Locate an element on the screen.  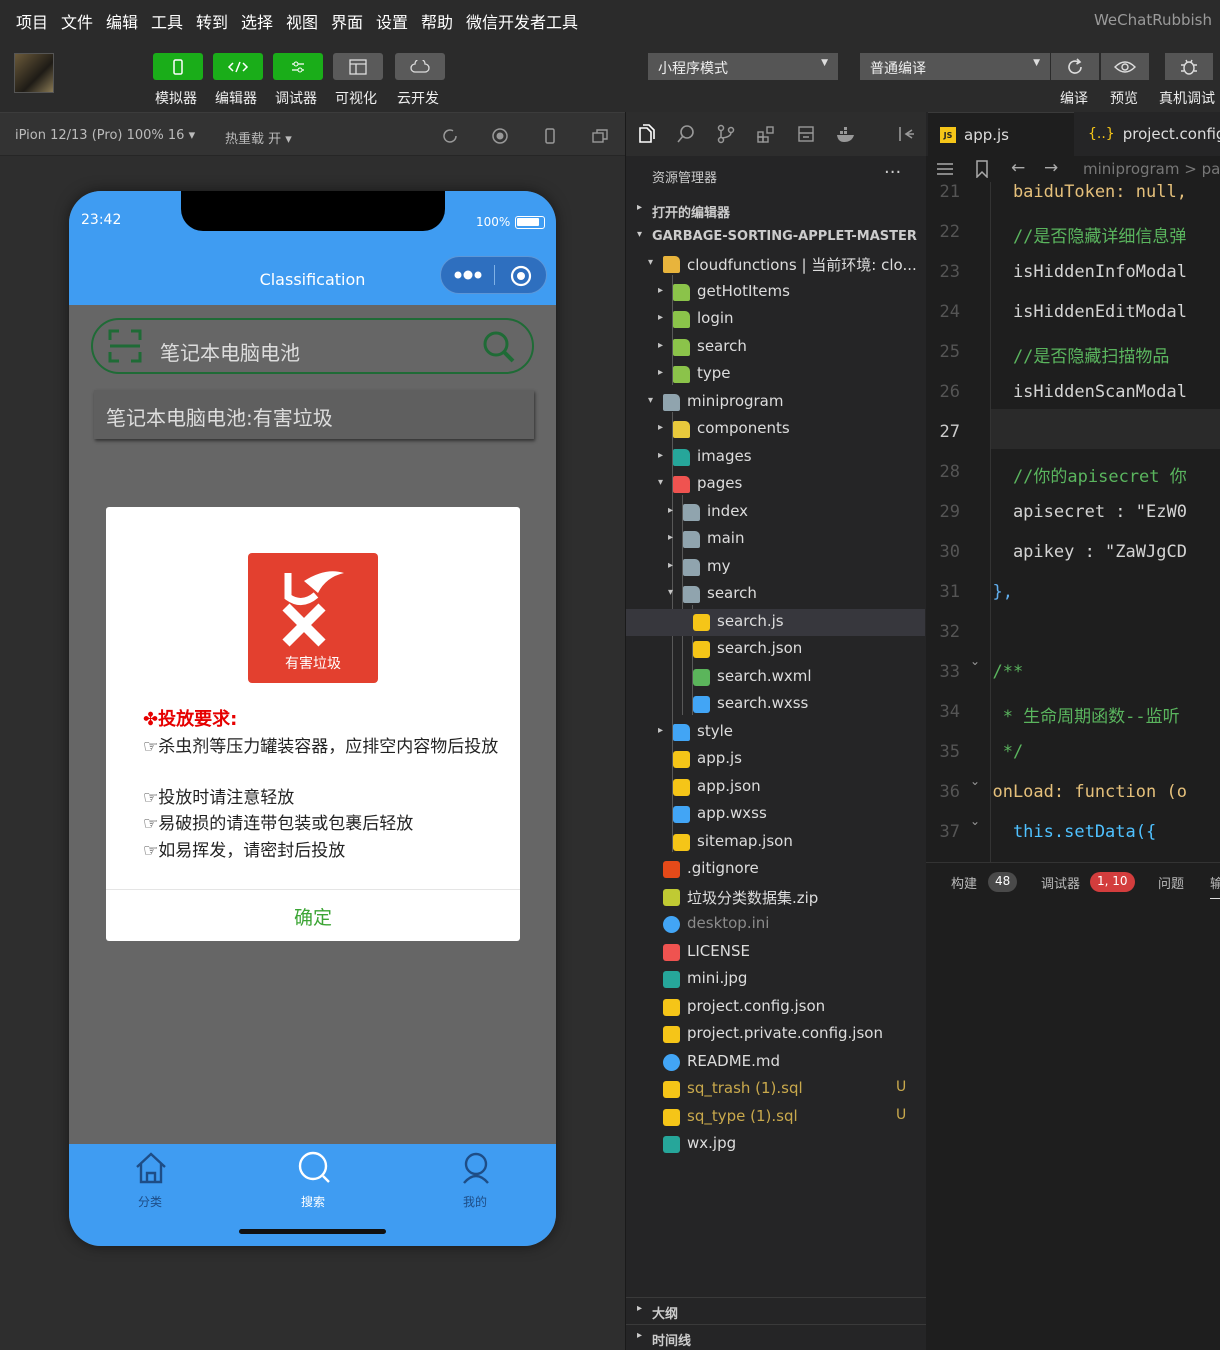
menu-project: 项目 is located at coordinates (32, 21).